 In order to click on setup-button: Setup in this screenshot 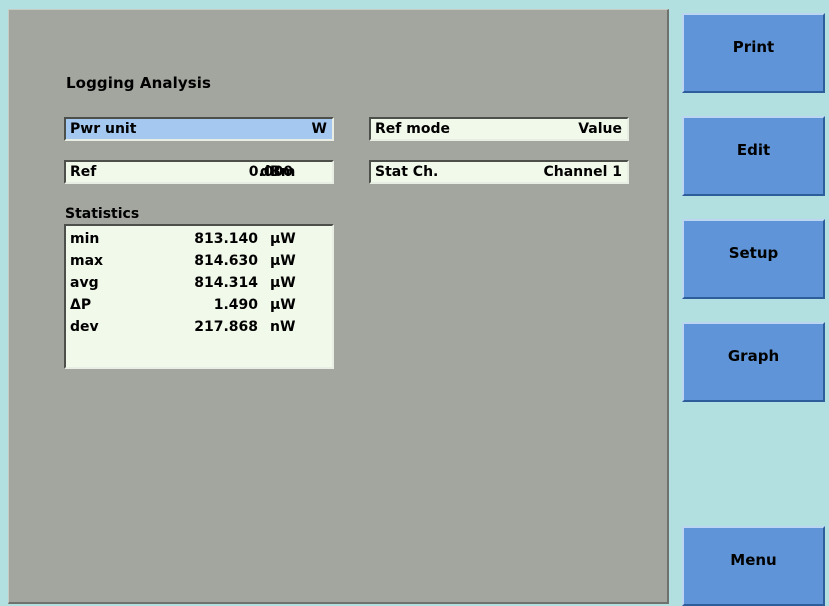, I will do `click(753, 259)`.